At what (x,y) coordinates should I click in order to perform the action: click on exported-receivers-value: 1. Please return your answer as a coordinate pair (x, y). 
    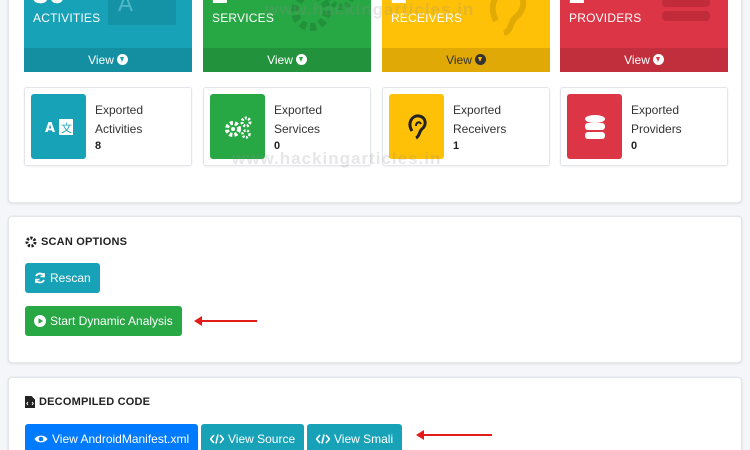
    Looking at the image, I should click on (456, 146).